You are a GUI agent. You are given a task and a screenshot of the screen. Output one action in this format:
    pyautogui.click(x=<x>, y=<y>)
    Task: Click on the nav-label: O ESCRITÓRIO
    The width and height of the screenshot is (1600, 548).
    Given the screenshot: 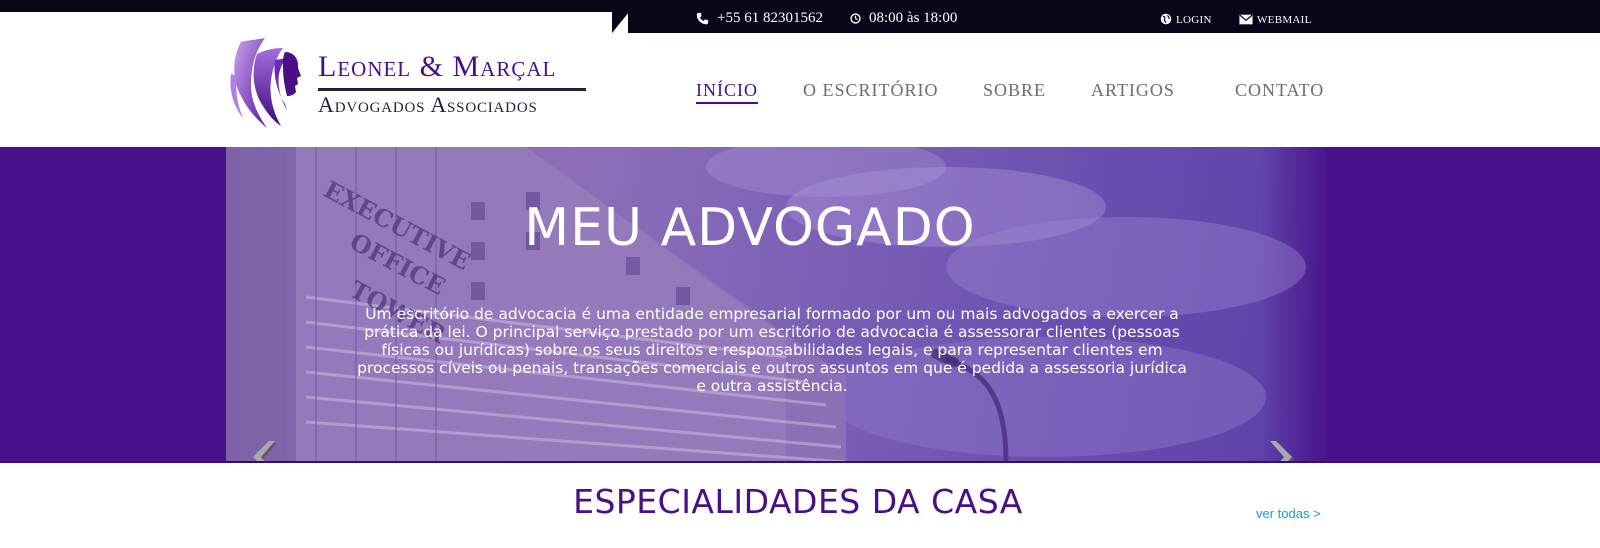 What is the action you would take?
    pyautogui.click(x=871, y=90)
    